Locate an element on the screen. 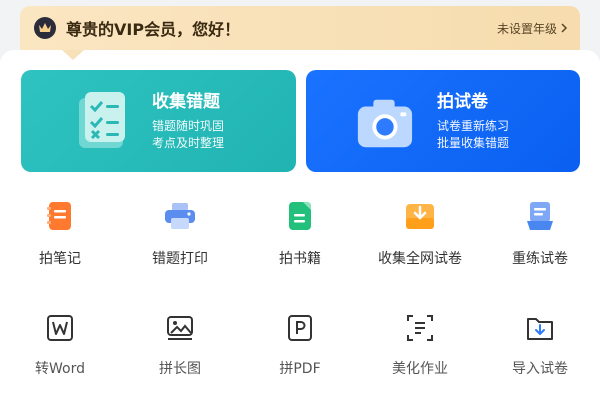 The width and height of the screenshot is (600, 399). vip-banner: 尊贵的VIP会员，您好！ 未设置年级 is located at coordinates (300, 28).